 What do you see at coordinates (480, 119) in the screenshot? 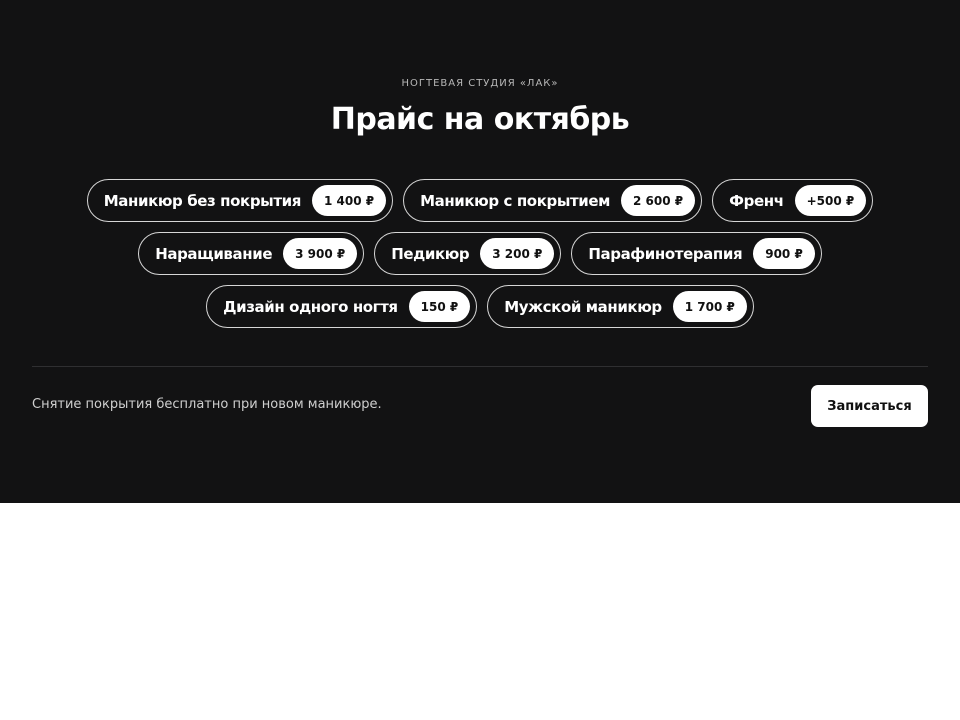
I see `page-title: Прайс на октябрь` at bounding box center [480, 119].